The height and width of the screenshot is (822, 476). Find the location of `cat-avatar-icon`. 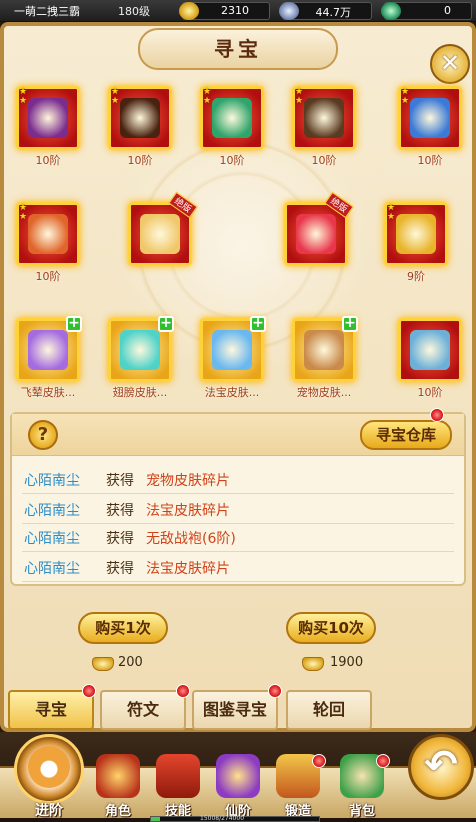

cat-avatar-icon is located at coordinates (49, 767).